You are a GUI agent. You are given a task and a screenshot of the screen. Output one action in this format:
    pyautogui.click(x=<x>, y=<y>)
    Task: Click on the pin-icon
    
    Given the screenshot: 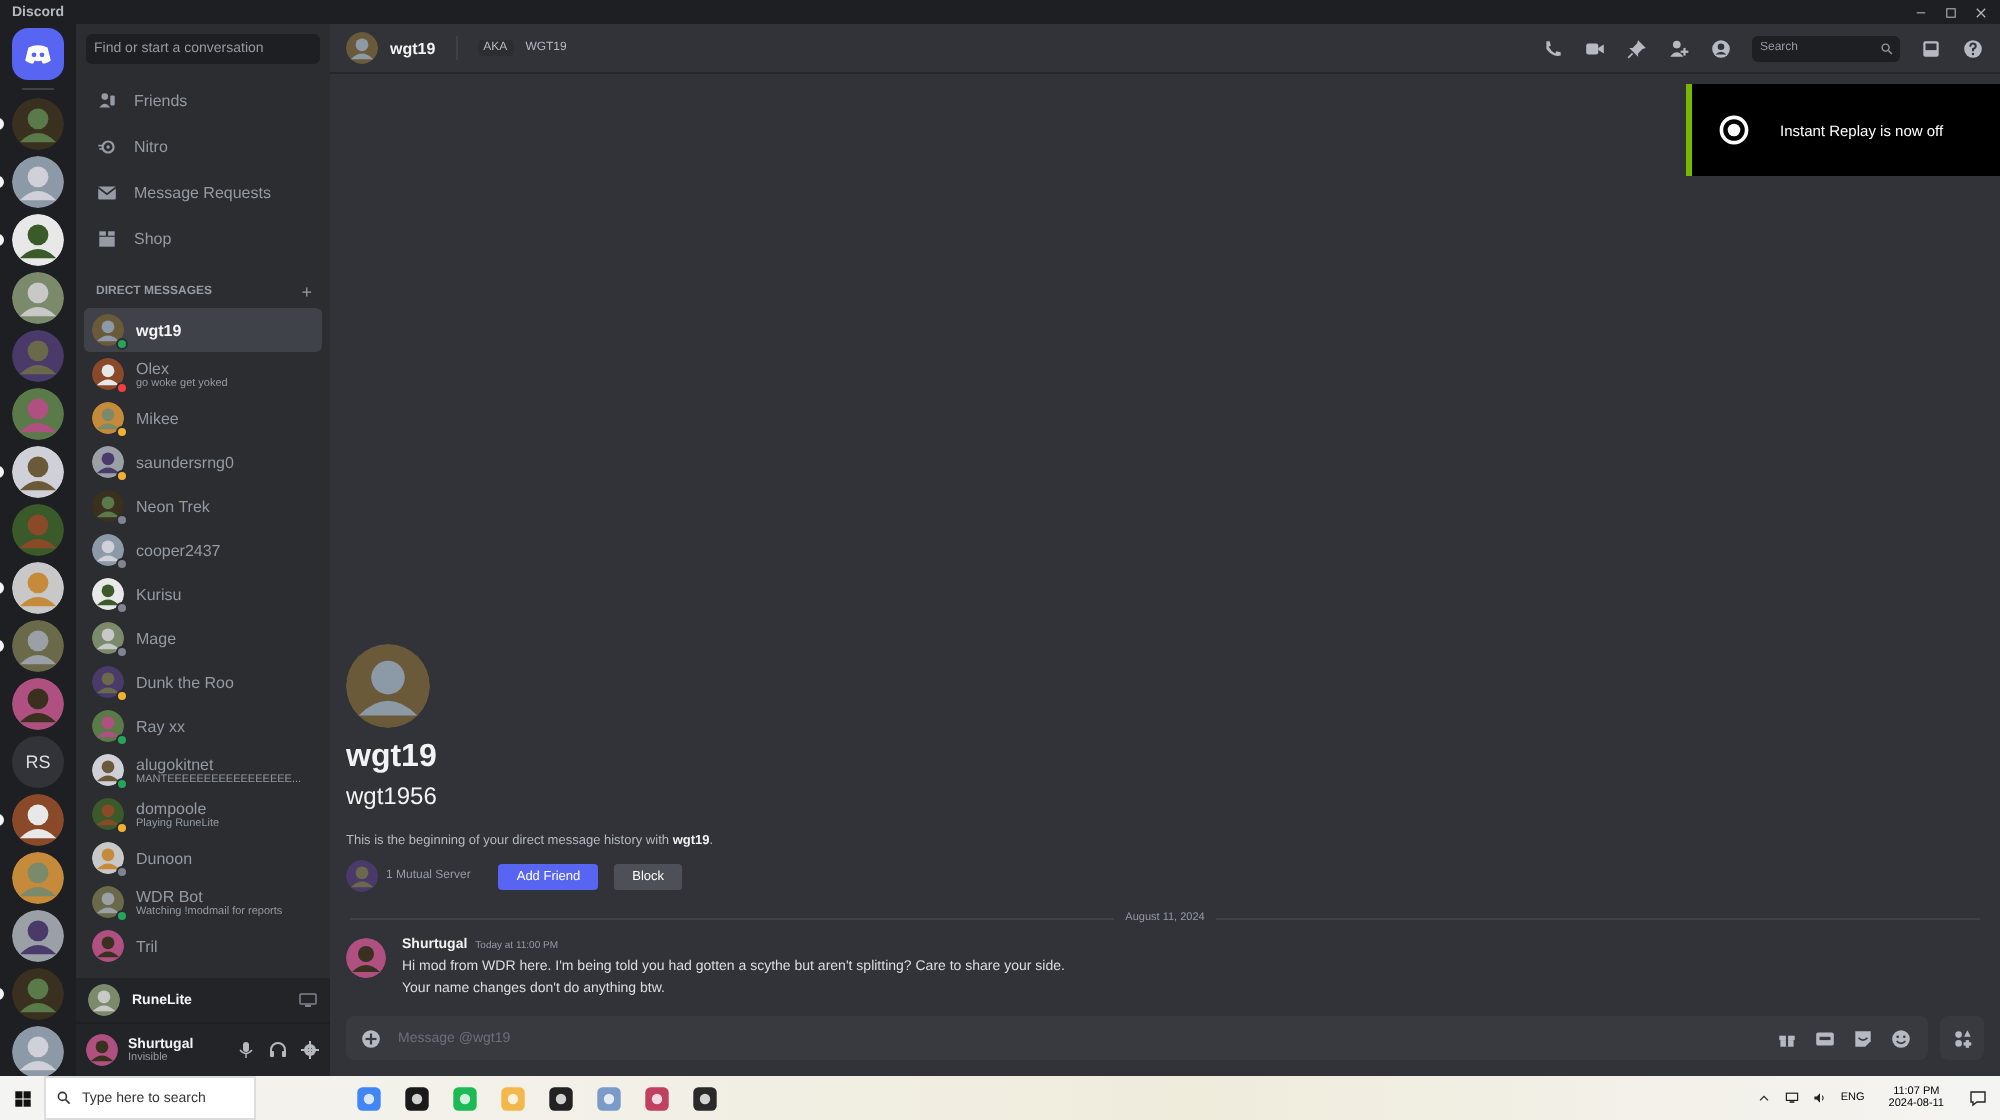 What is the action you would take?
    pyautogui.click(x=1637, y=48)
    